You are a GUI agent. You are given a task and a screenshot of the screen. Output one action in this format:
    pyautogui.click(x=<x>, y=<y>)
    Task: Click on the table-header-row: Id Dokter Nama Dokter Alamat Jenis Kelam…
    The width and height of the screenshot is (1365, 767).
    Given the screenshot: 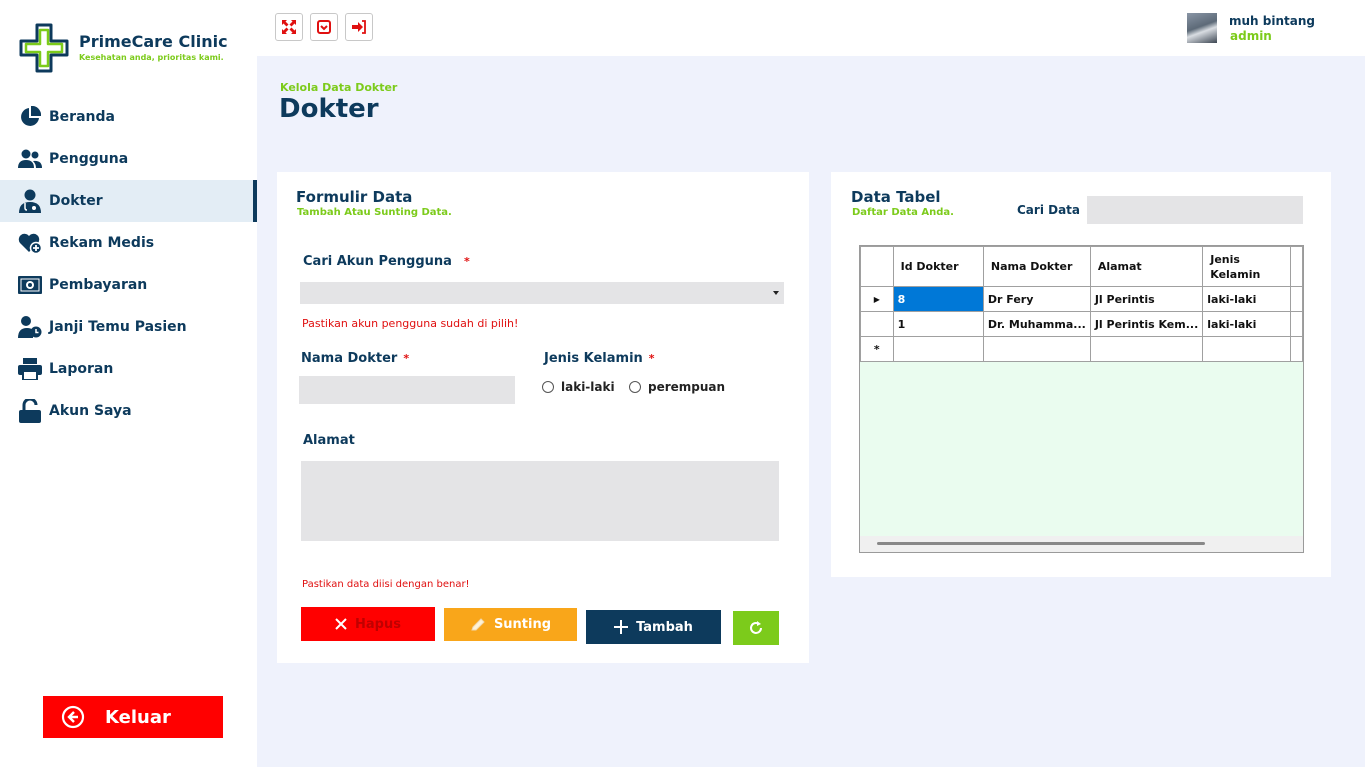 What is the action you would take?
    pyautogui.click(x=1081, y=266)
    